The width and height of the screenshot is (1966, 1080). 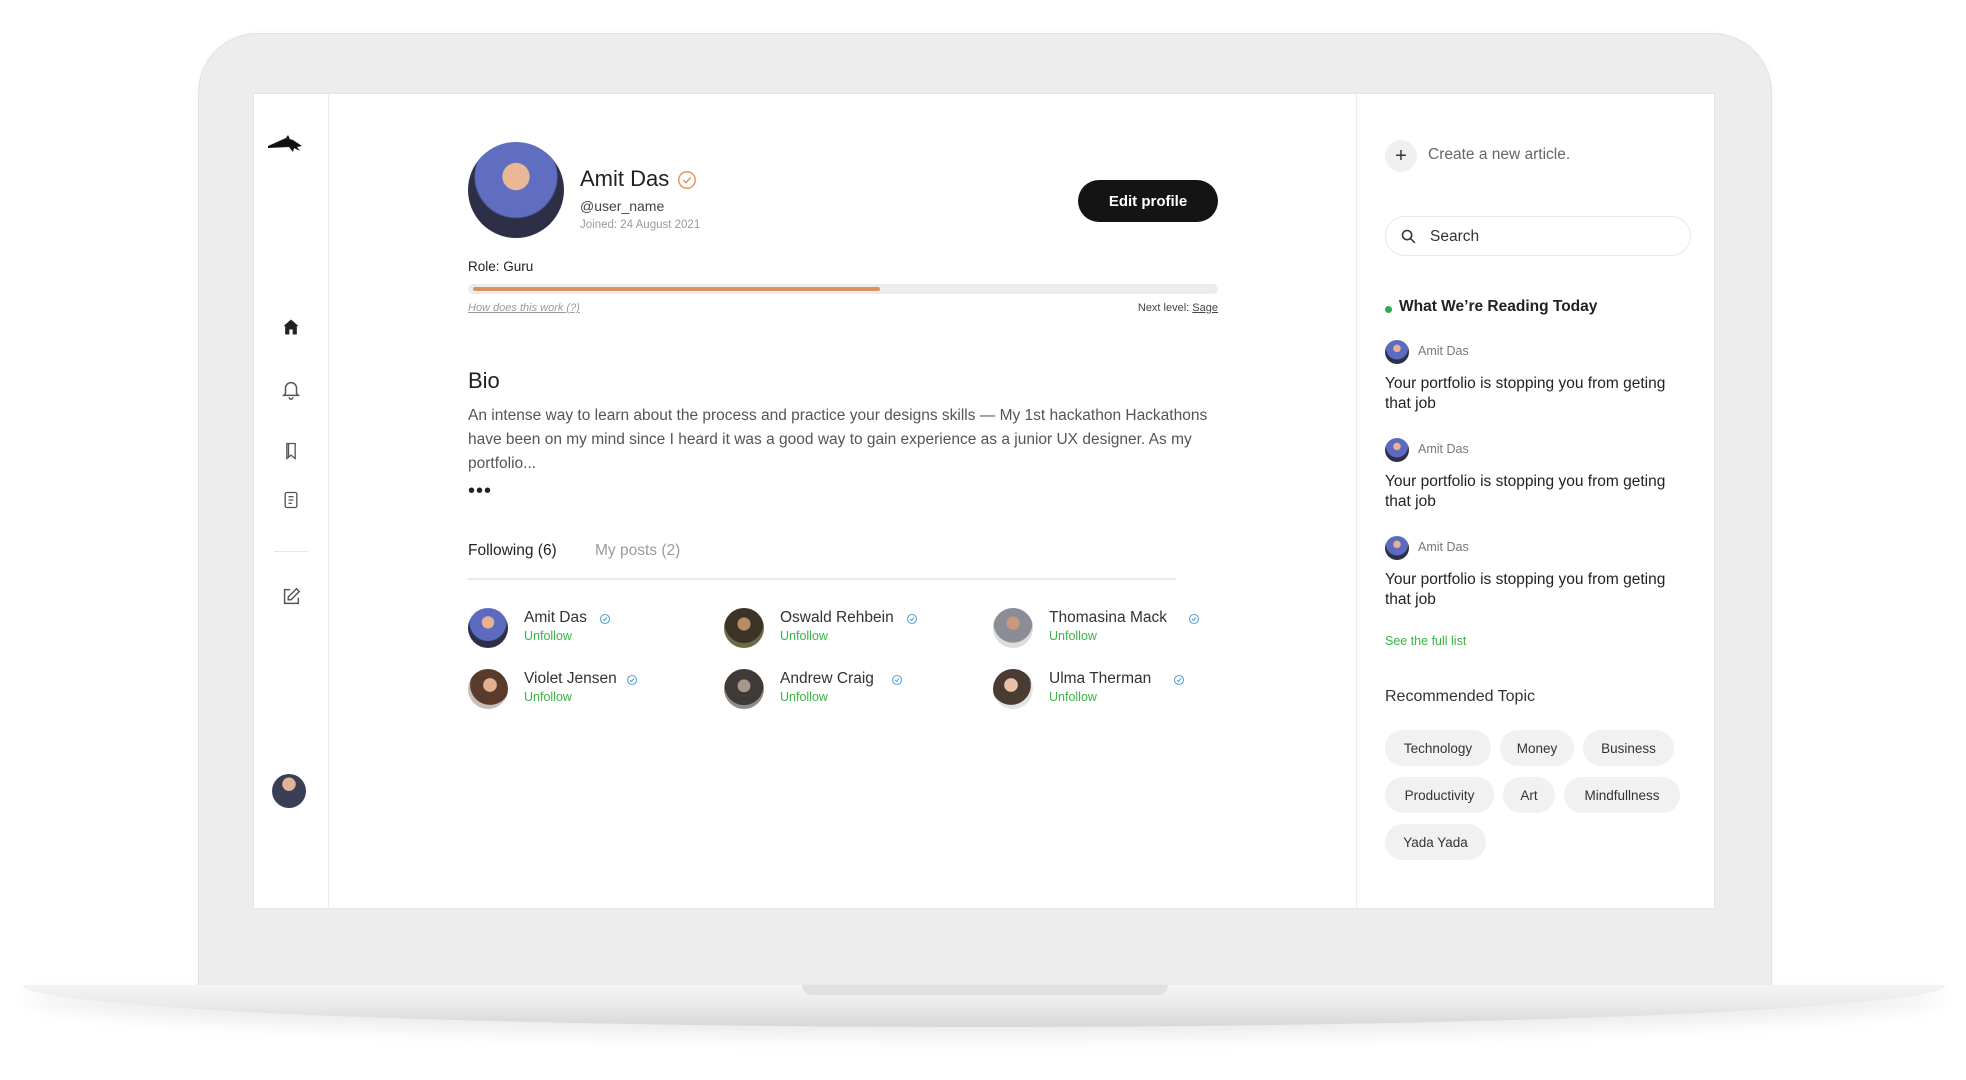 I want to click on reading-title: What We’re Reading Today, so click(x=1498, y=306).